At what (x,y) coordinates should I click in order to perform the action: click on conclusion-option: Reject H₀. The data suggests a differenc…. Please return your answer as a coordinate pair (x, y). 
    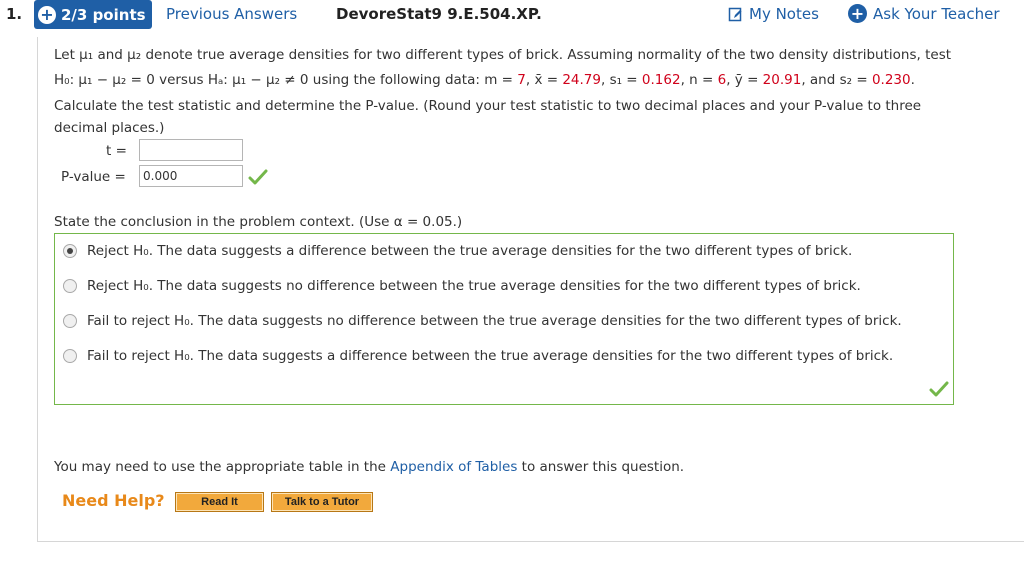
    Looking at the image, I should click on (457, 251).